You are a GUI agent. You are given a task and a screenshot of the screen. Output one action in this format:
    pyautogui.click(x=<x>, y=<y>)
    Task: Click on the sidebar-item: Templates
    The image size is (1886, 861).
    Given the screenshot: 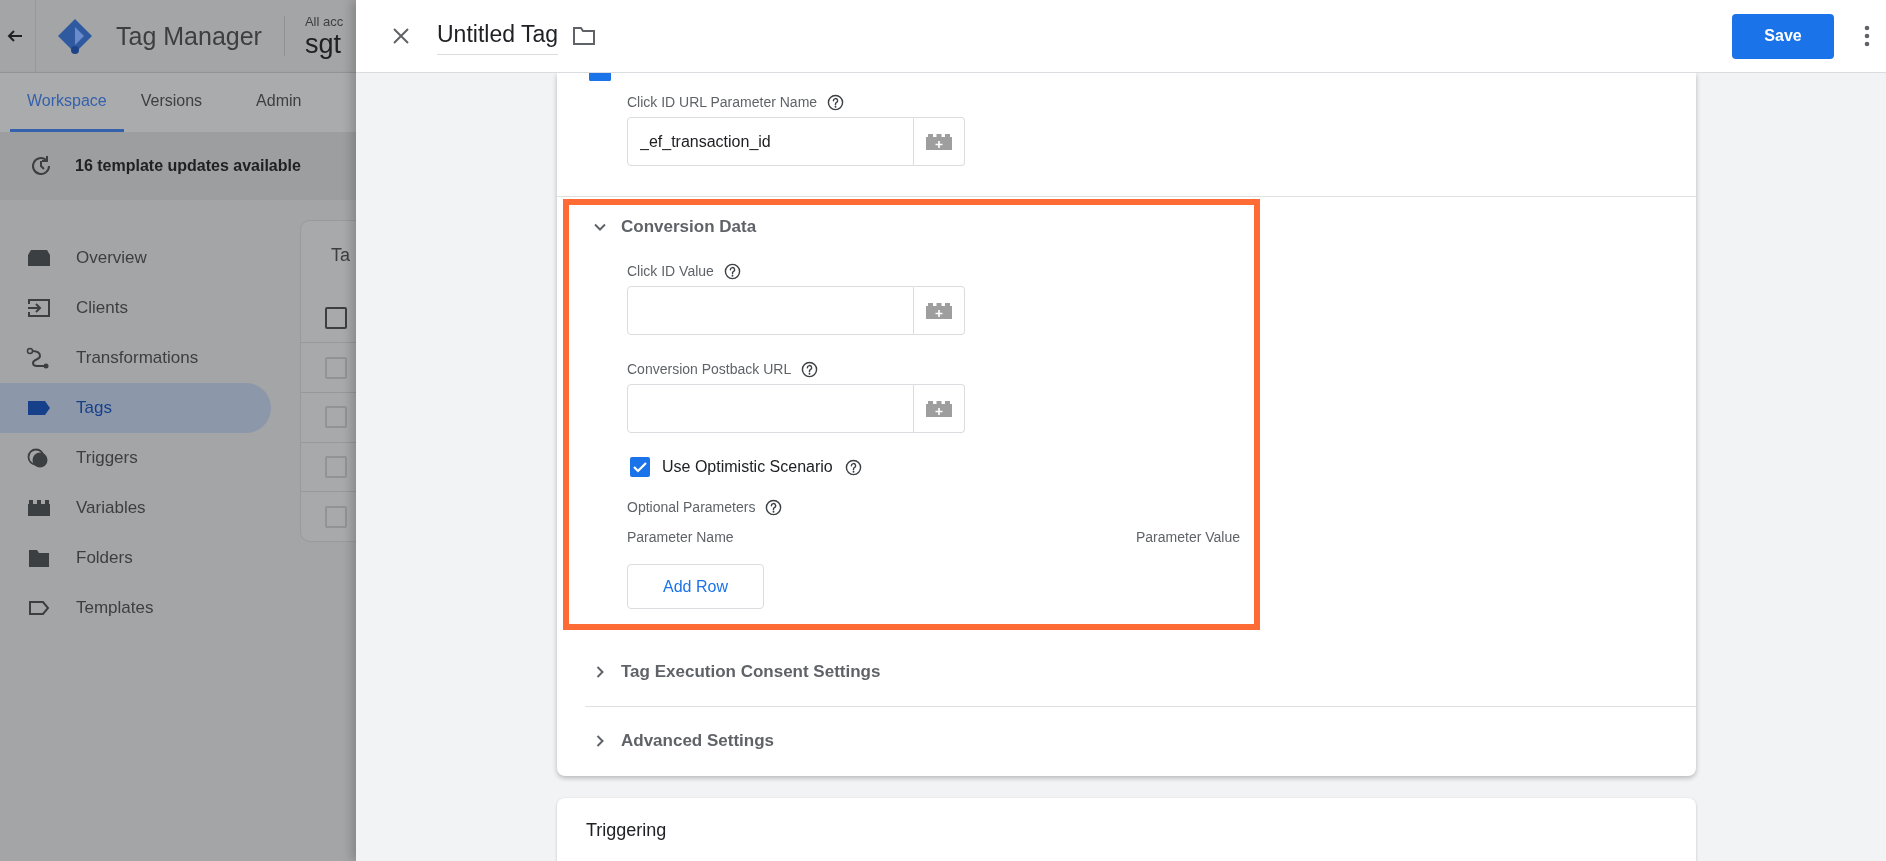 What is the action you would take?
    pyautogui.click(x=135, y=608)
    